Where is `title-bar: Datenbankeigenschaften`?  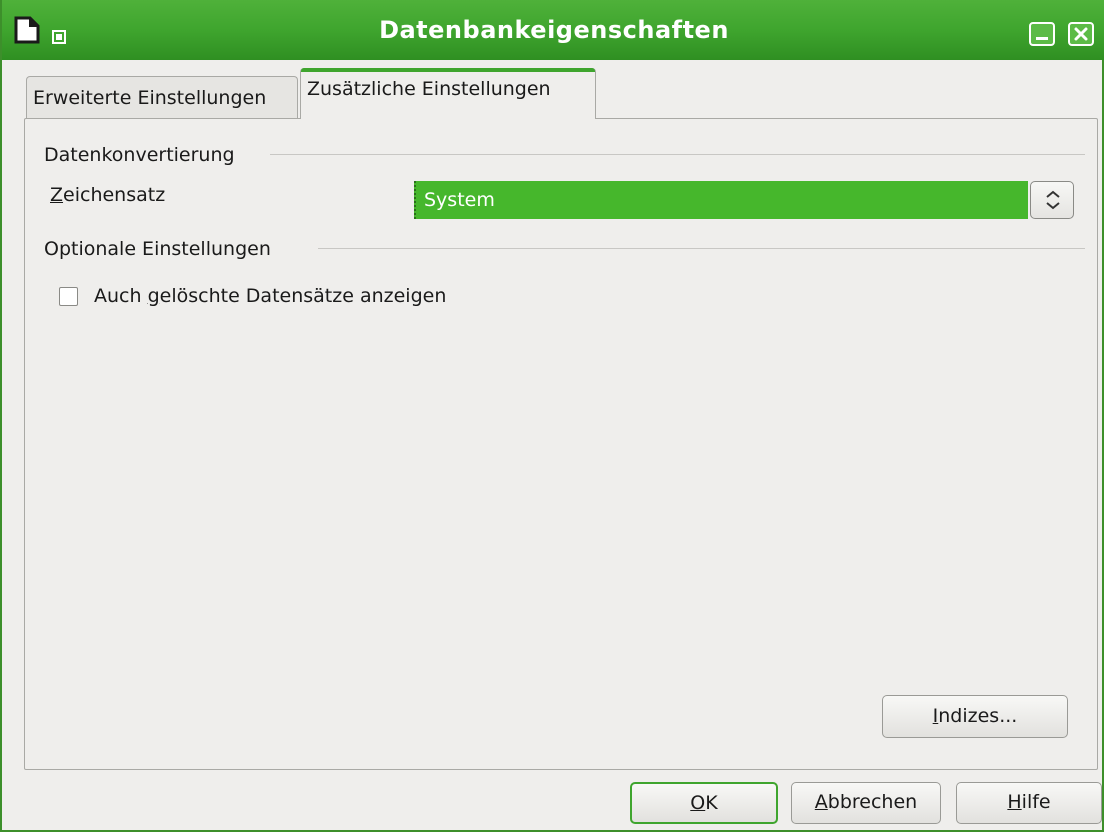
title-bar: Datenbankeigenschaften is located at coordinates (553, 30).